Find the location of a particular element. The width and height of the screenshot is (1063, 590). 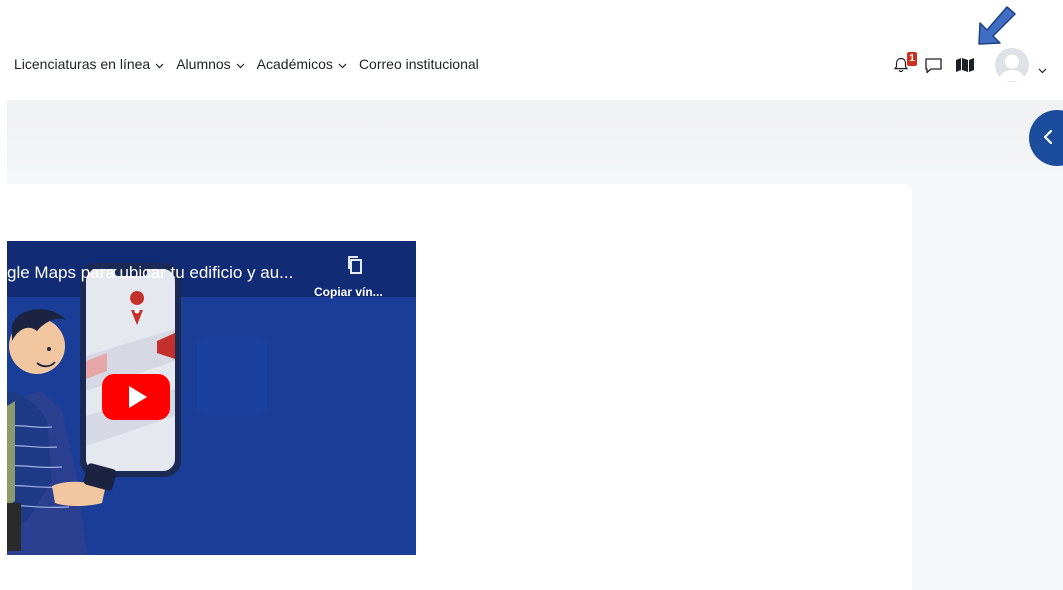

map-icon is located at coordinates (965, 67).